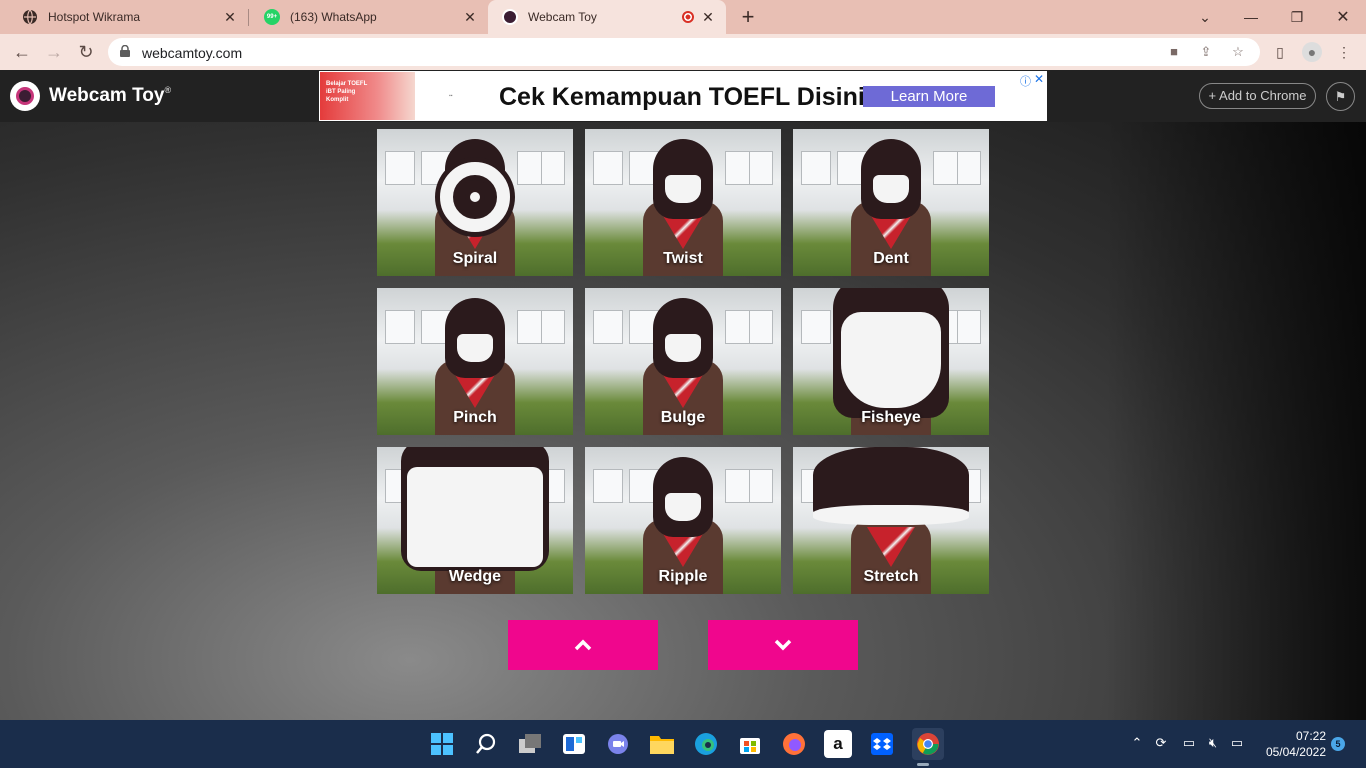  Describe the element at coordinates (1236, 421) in the screenshot. I see `background-vignette` at that location.